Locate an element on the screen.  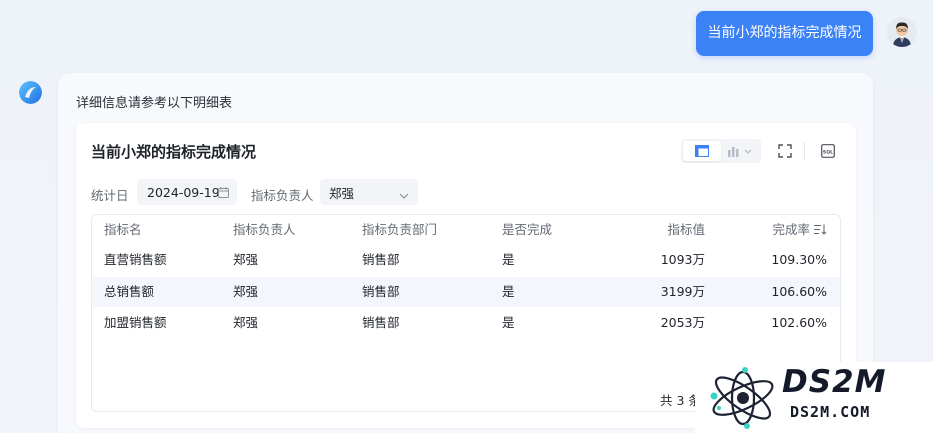
fullscreen-icon is located at coordinates (785, 151).